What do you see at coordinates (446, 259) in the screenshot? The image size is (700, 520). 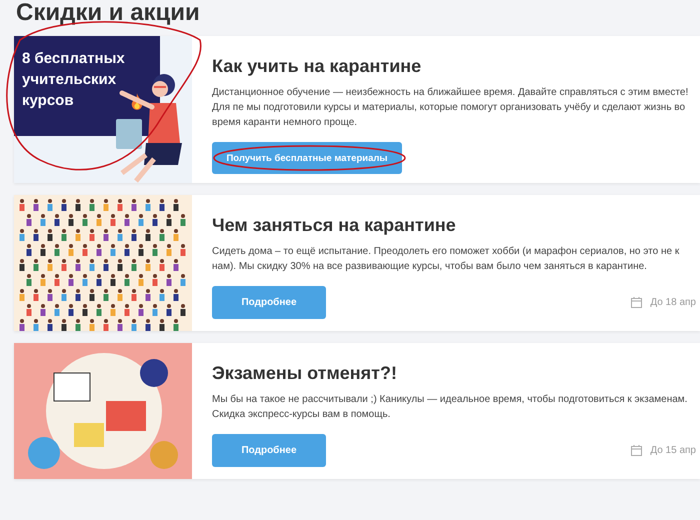 I see `promo-description: Сидеть дома – то ещё испытание. Преодолеть его поможет хобби (и марафон сериалов, но это не к нам). Мы скидку 30% на все развивающие курсы, чтобы вам было чем заняться в карантине.` at bounding box center [446, 259].